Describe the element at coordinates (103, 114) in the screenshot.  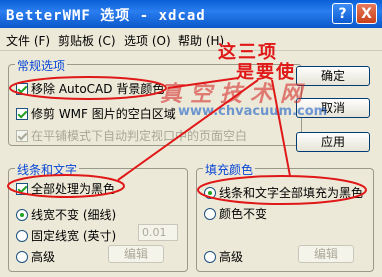
I see `trim-whitespace-label: 修剪 WMF 图片的空白区域` at that location.